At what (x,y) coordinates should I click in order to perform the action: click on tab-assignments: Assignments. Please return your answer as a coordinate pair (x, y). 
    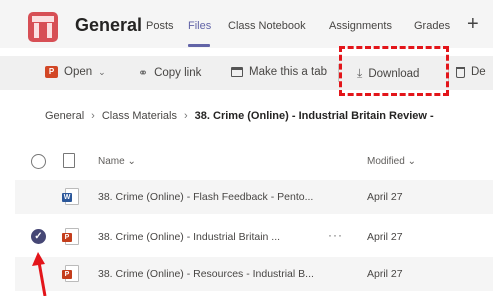
    Looking at the image, I should click on (360, 26).